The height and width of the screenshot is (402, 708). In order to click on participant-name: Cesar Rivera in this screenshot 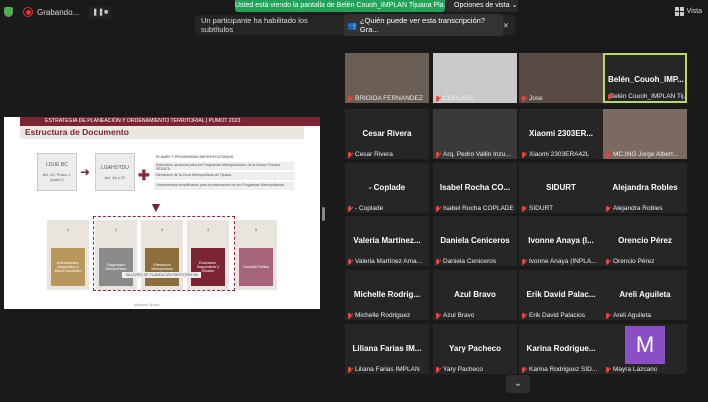, I will do `click(387, 133)`.